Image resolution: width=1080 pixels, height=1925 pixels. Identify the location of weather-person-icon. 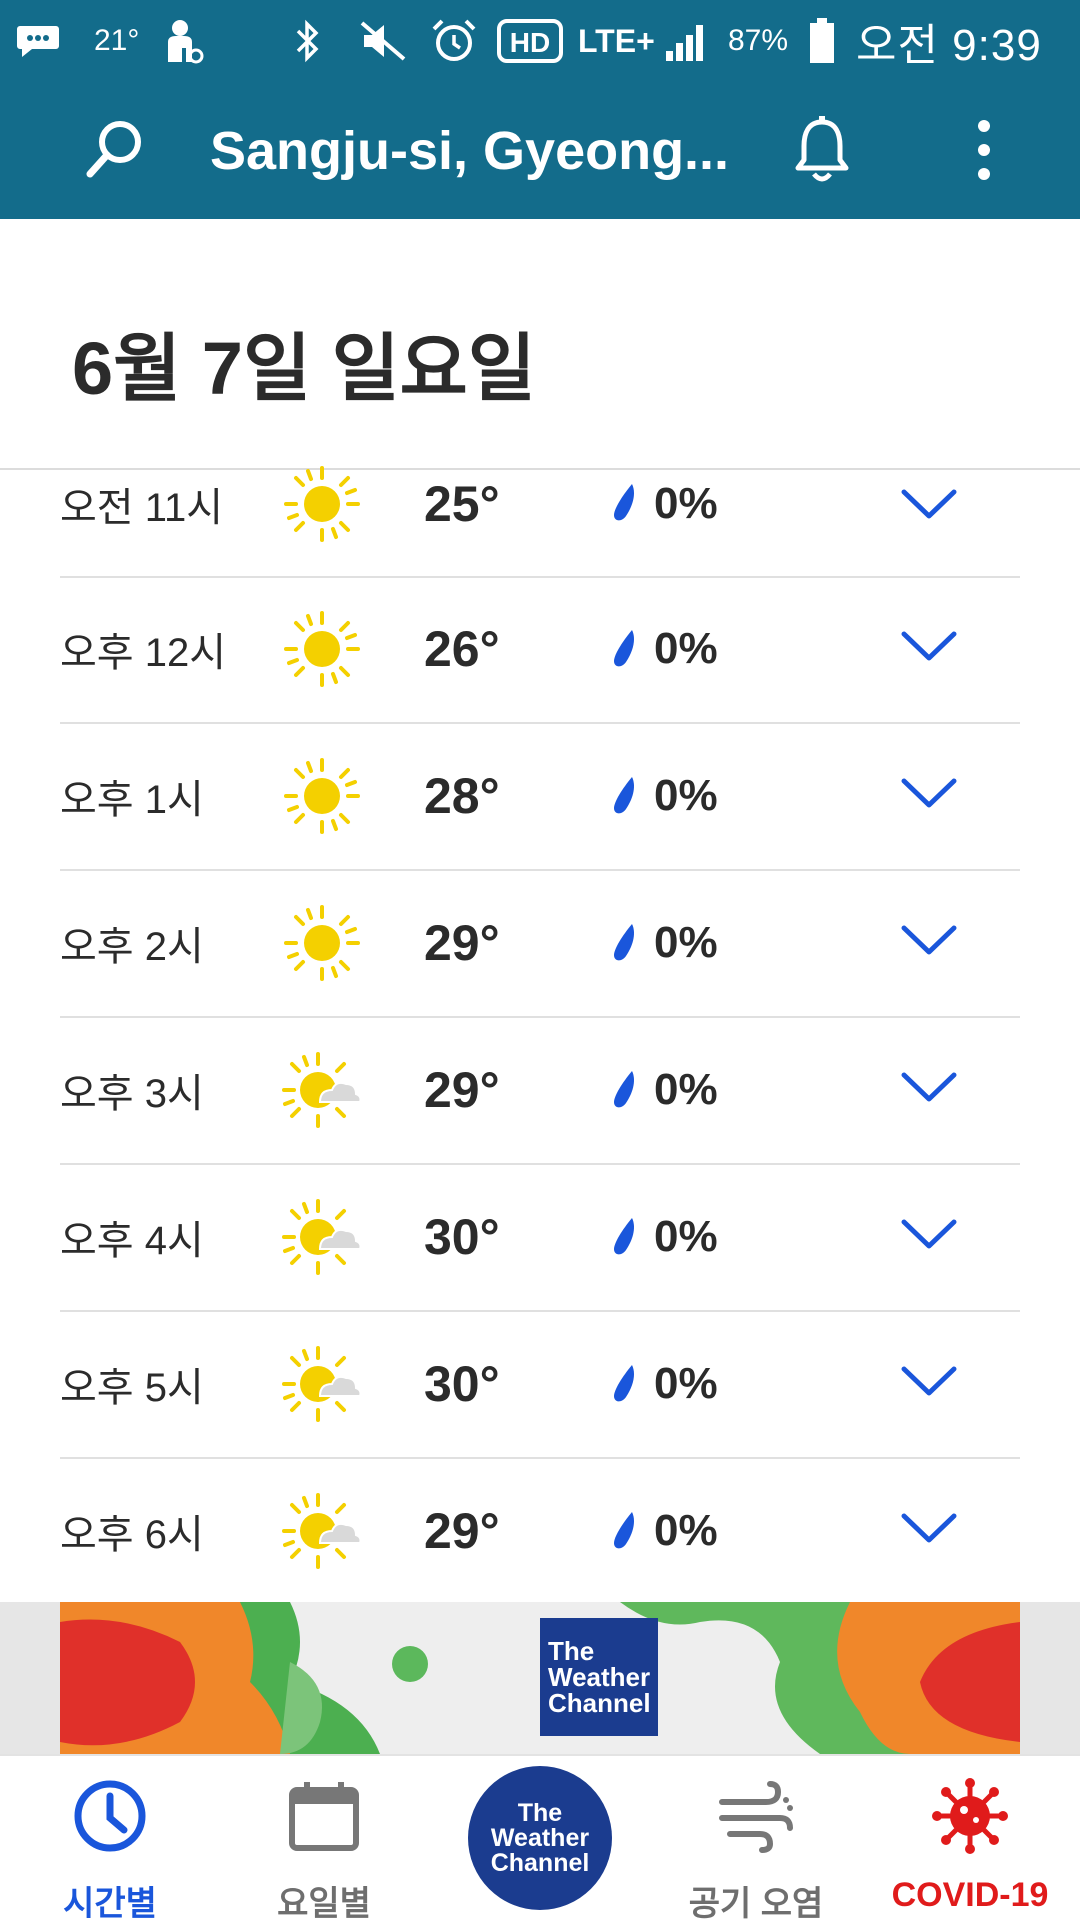
(182, 41).